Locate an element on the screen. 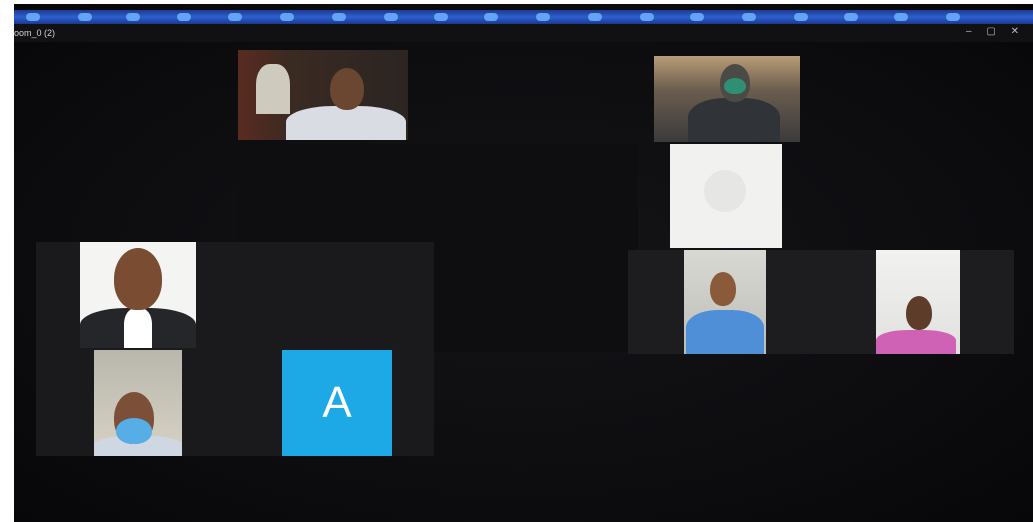 The width and height of the screenshot is (1033, 522). window-controls: – ▢ ✕ is located at coordinates (995, 31).